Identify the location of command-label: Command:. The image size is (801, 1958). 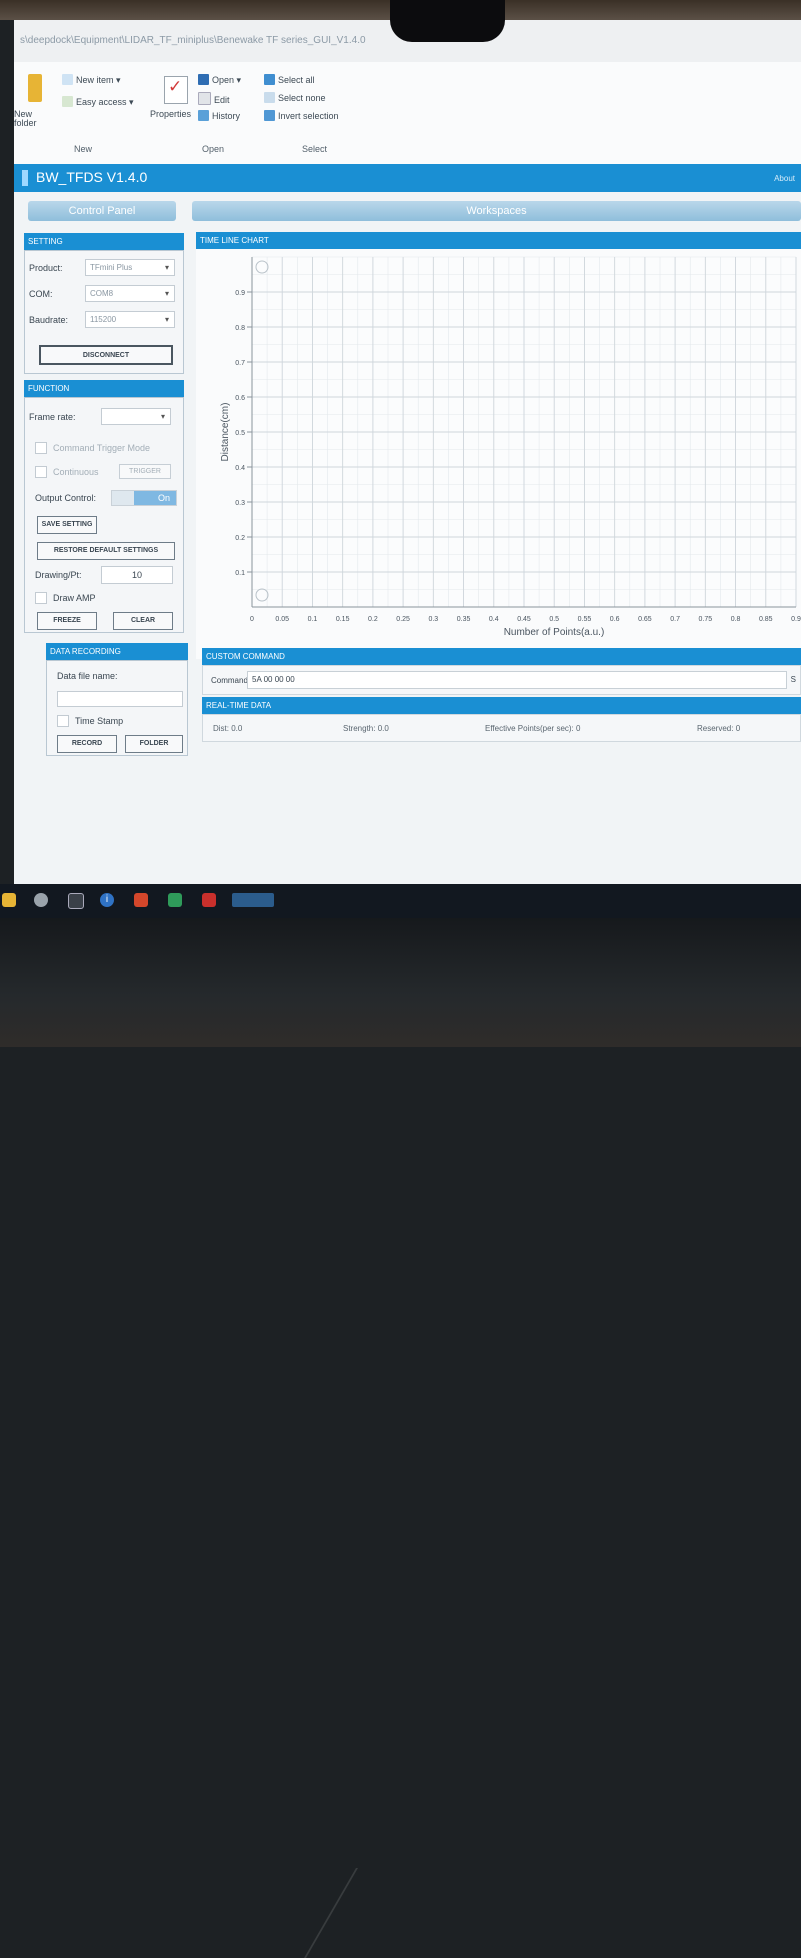
(231, 680).